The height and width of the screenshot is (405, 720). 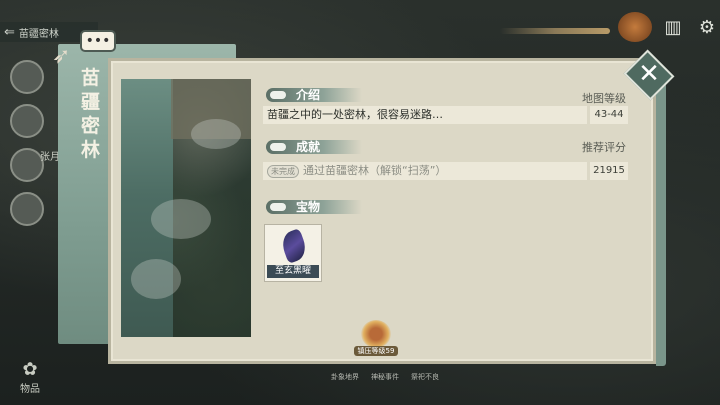 I want to click on achievement-header: 成就, so click(x=314, y=147).